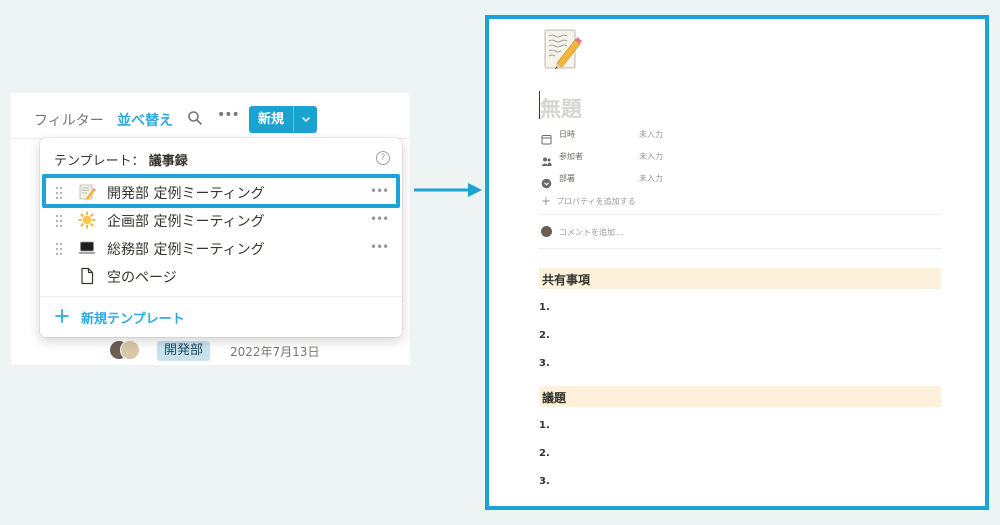 The height and width of the screenshot is (525, 1000). What do you see at coordinates (64, 317) in the screenshot?
I see `plus-icon` at bounding box center [64, 317].